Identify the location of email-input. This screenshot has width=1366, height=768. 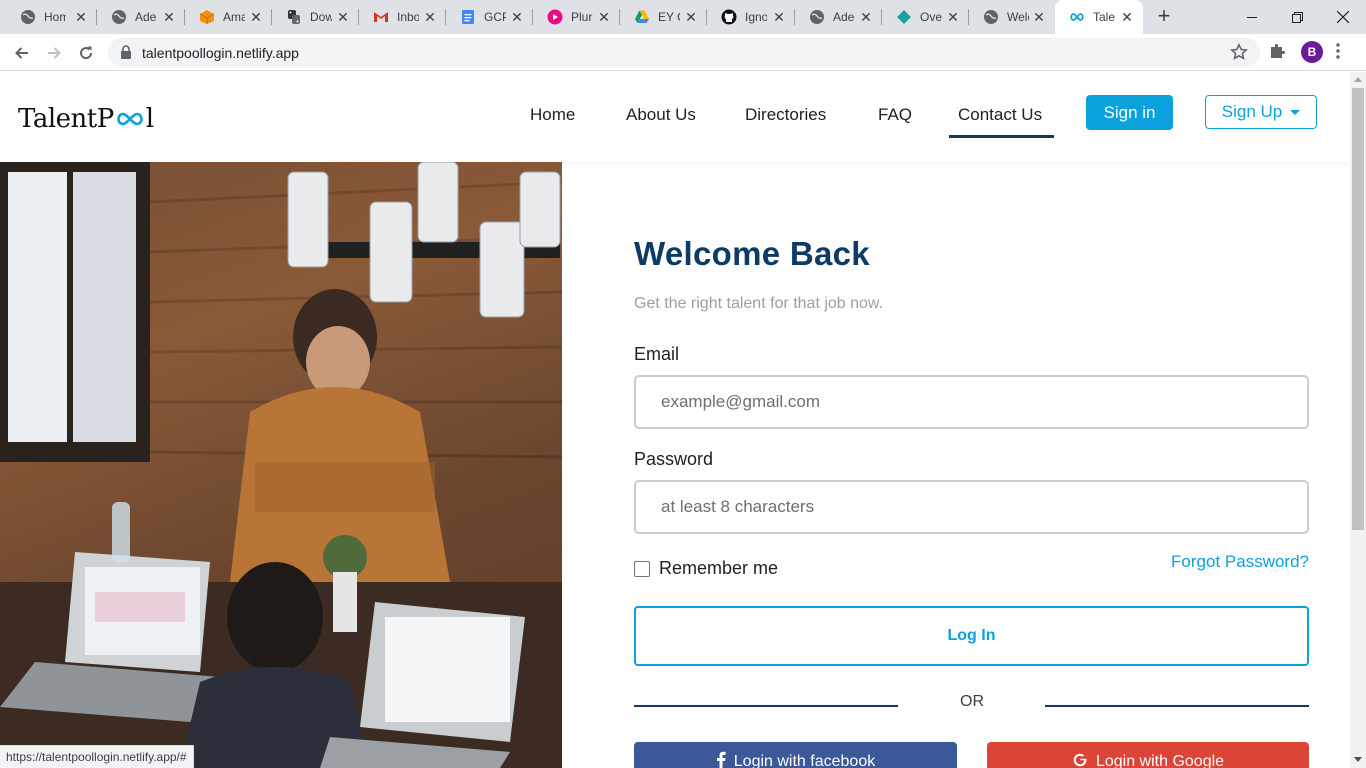
(971, 402).